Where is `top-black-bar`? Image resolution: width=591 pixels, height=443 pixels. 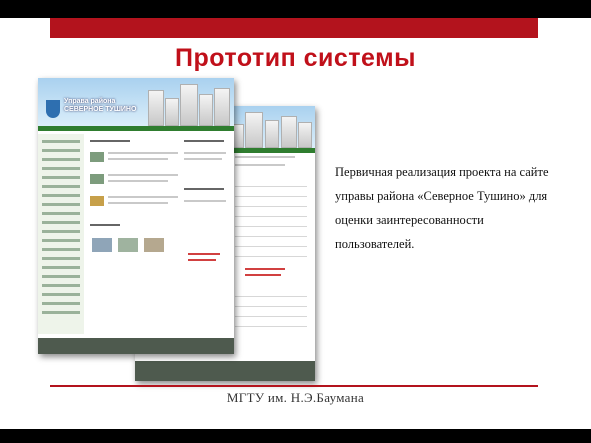
top-black-bar is located at coordinates (295, 9).